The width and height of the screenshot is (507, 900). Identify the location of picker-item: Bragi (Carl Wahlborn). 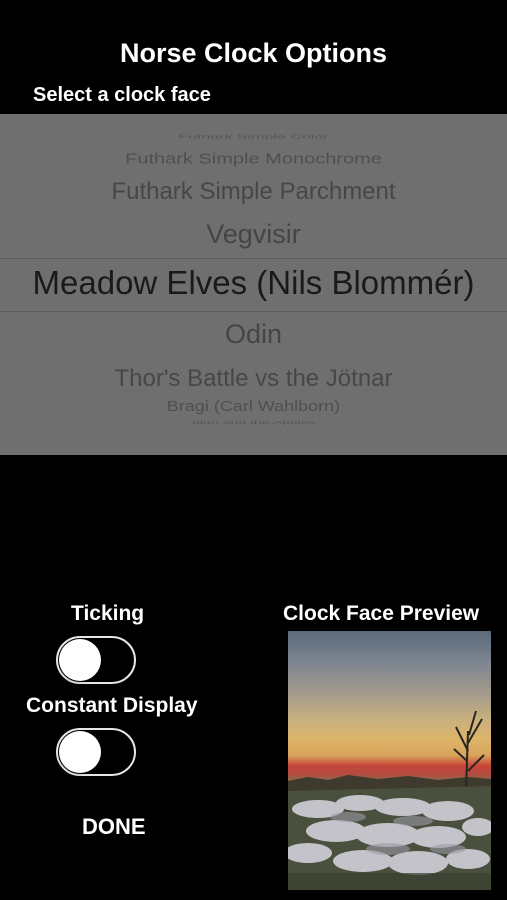
(253, 406).